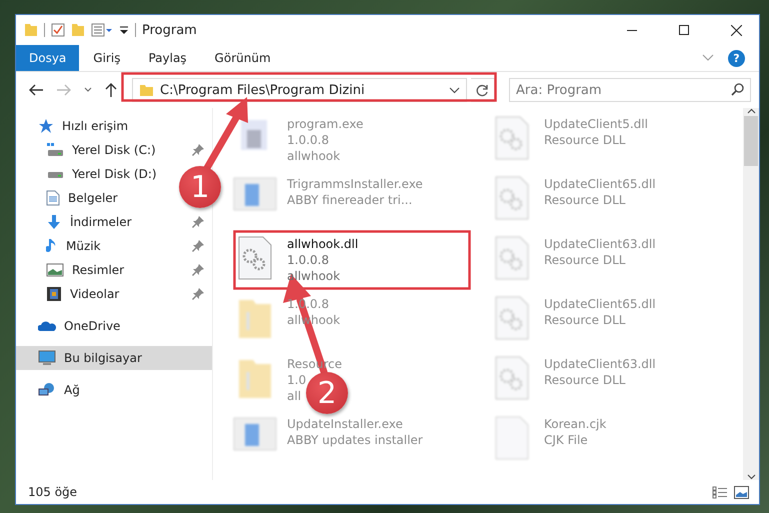 This screenshot has height=513, width=769. I want to click on dropdown-icon, so click(124, 30).